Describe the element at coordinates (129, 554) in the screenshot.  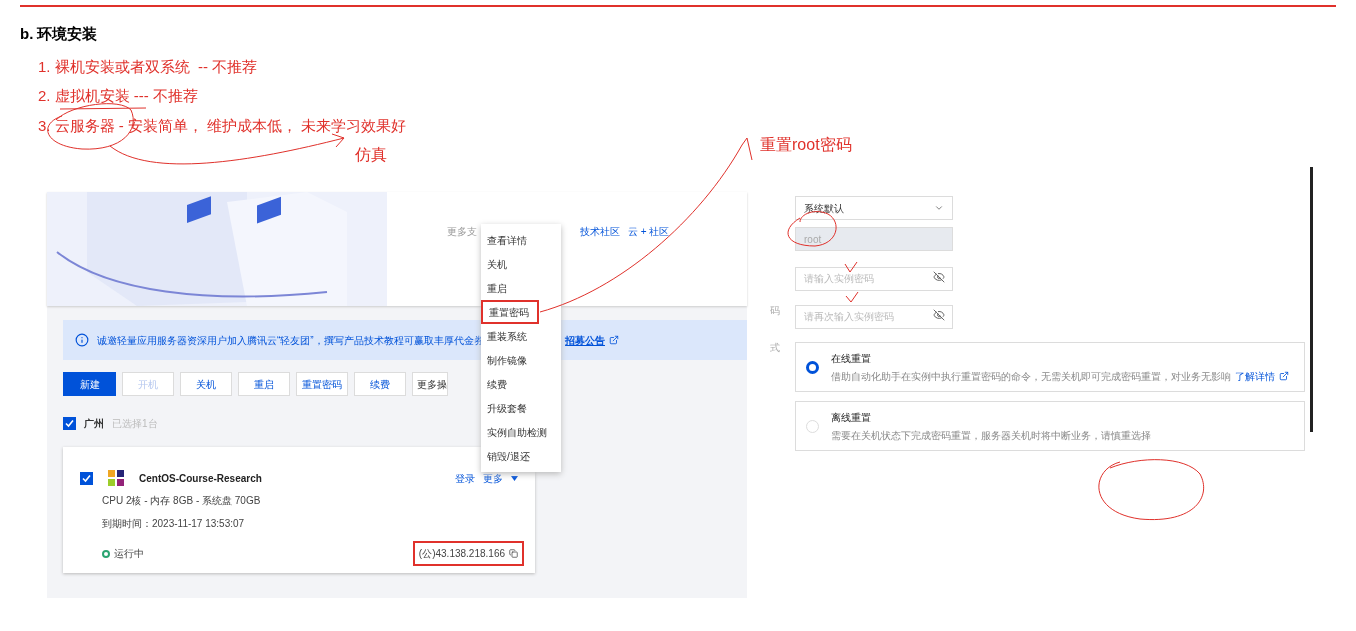
I see `instance-status: 运行中` at that location.